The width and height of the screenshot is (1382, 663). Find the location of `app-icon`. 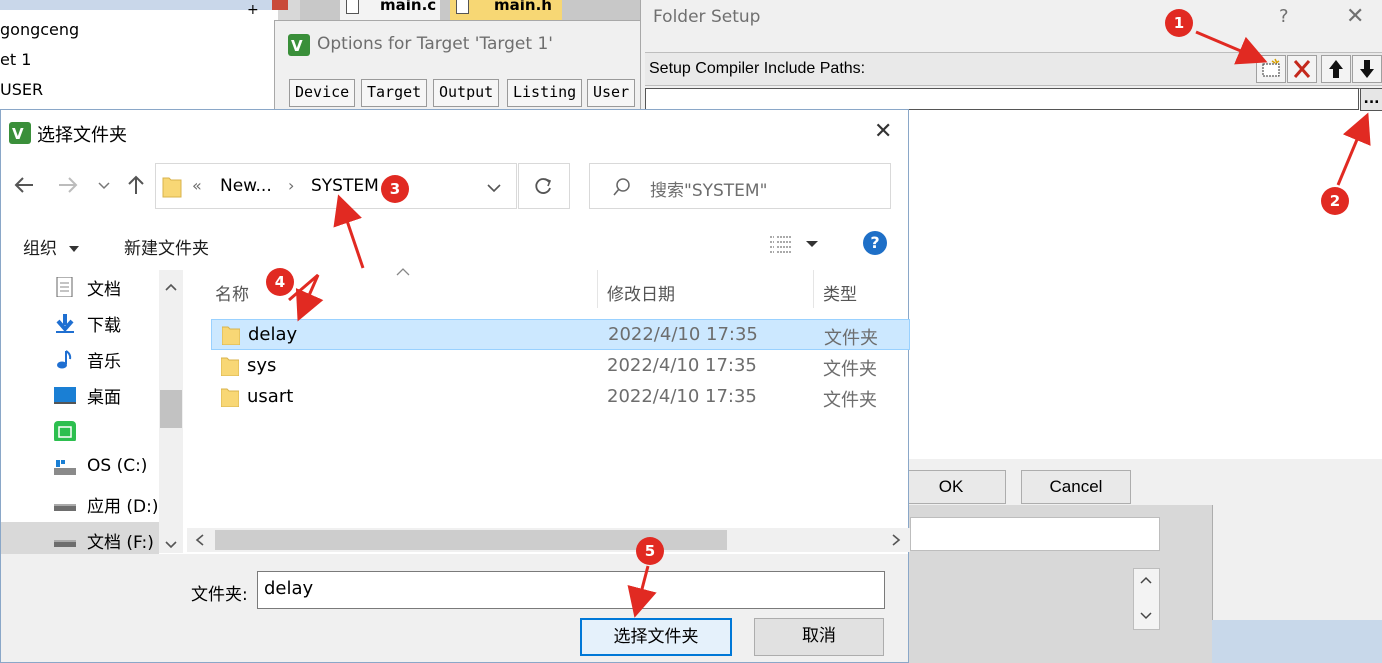

app-icon is located at coordinates (65, 431).